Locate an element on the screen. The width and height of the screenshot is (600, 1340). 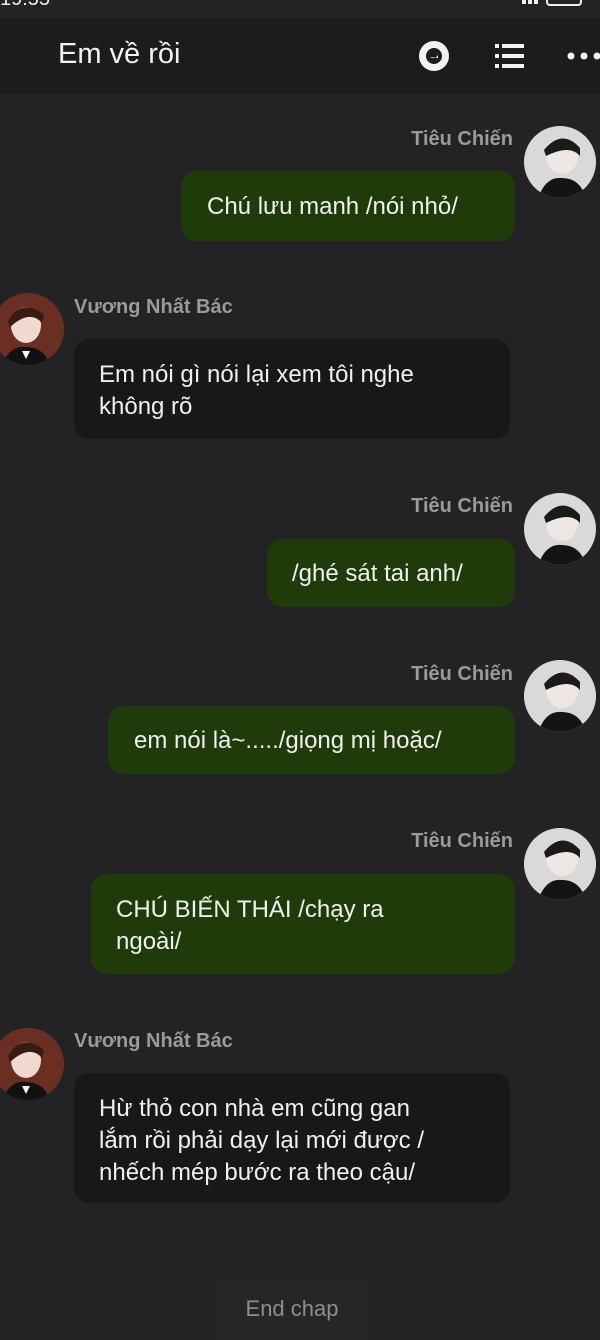
battery-icon is located at coordinates (564, 3).